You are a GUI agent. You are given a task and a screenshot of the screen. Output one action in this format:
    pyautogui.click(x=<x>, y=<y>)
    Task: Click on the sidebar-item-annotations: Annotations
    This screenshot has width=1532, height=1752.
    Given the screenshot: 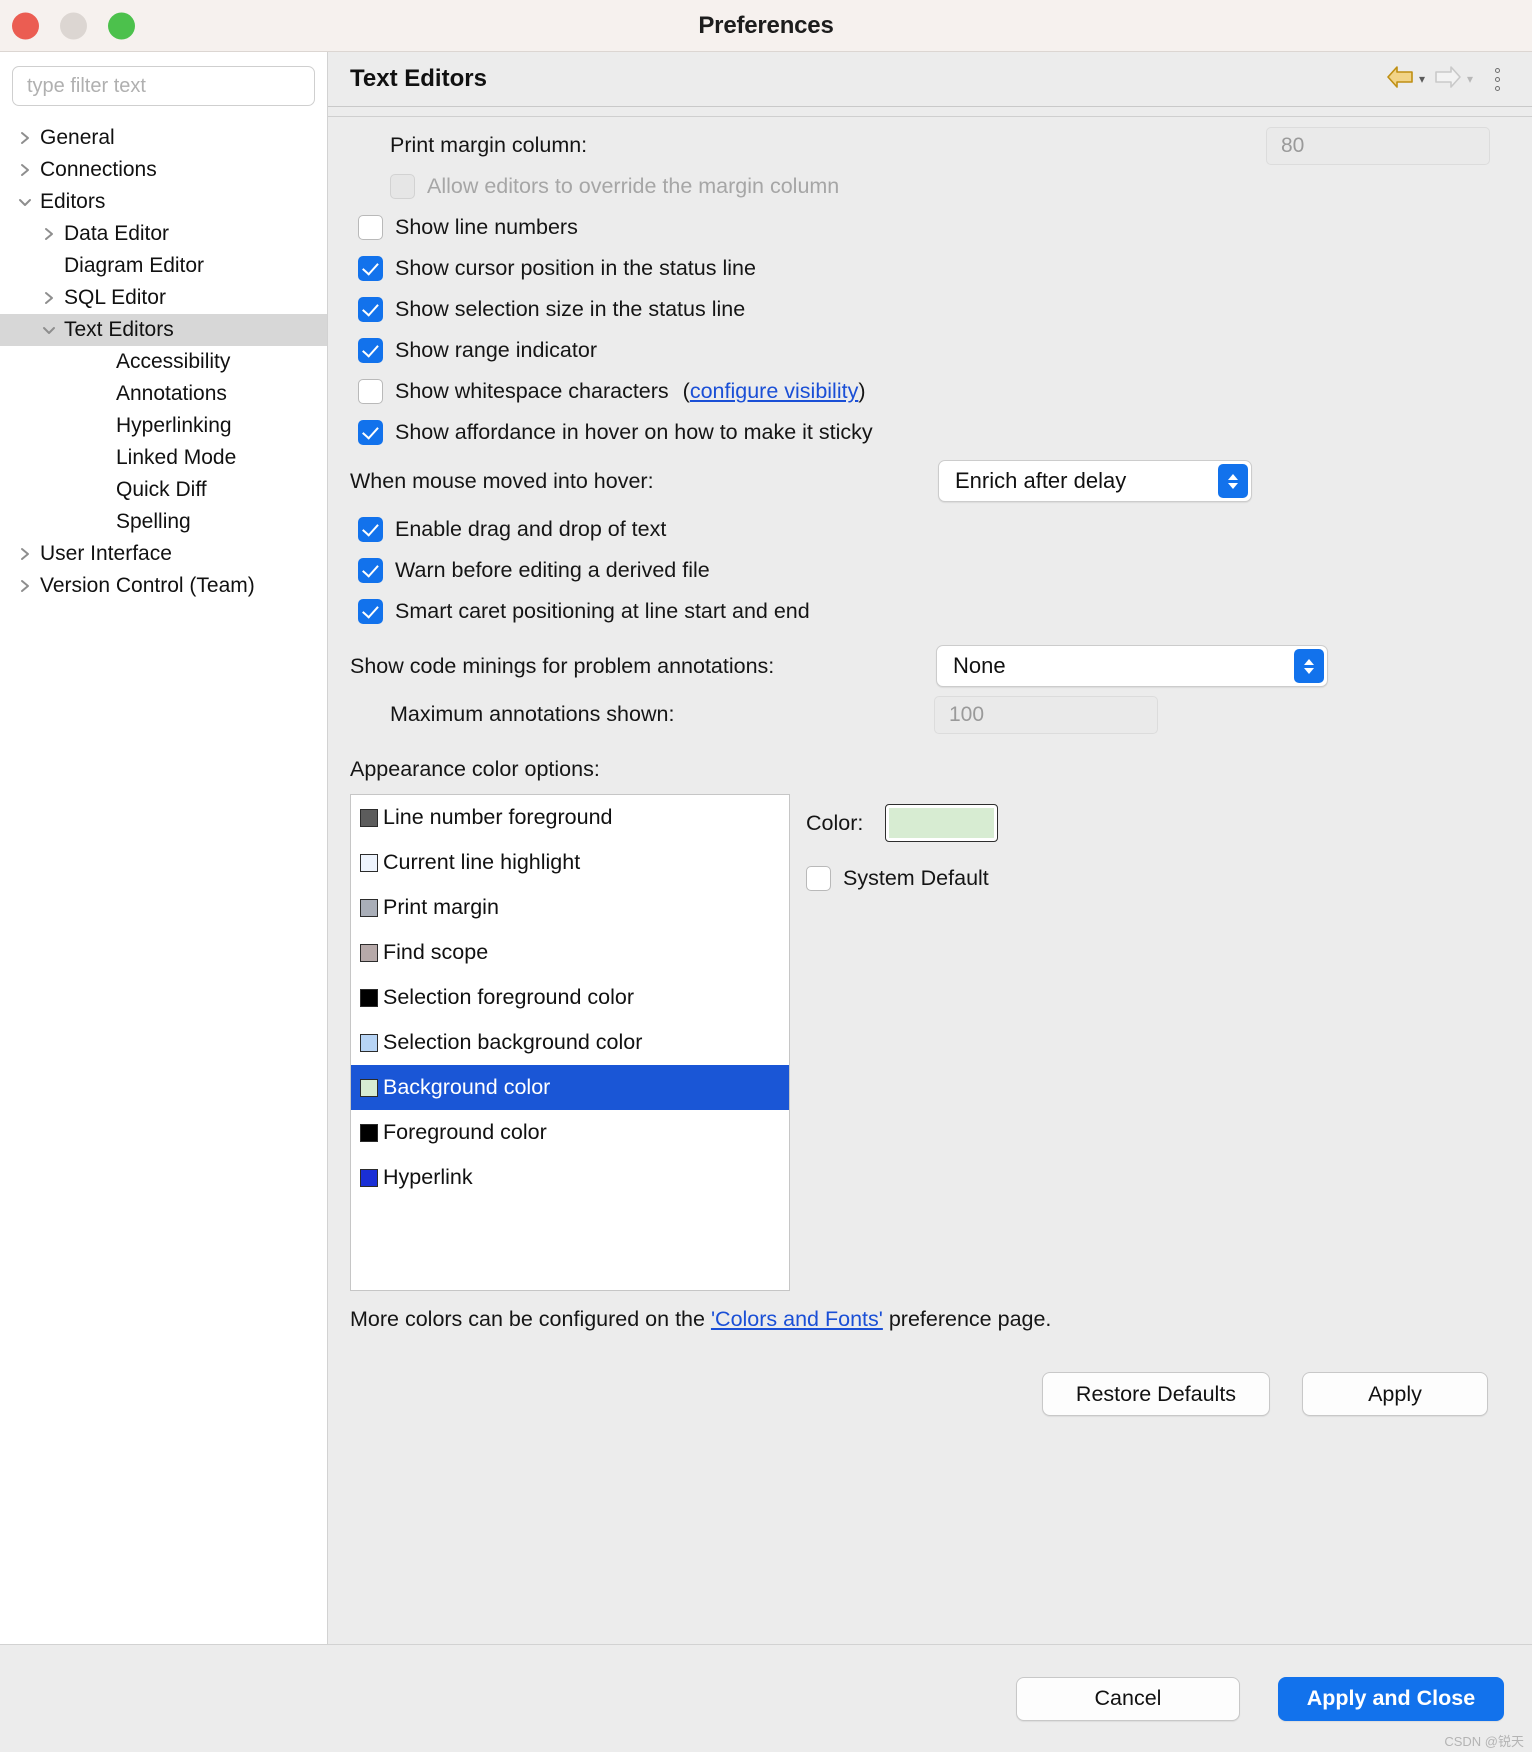 What is the action you would take?
    pyautogui.click(x=163, y=394)
    